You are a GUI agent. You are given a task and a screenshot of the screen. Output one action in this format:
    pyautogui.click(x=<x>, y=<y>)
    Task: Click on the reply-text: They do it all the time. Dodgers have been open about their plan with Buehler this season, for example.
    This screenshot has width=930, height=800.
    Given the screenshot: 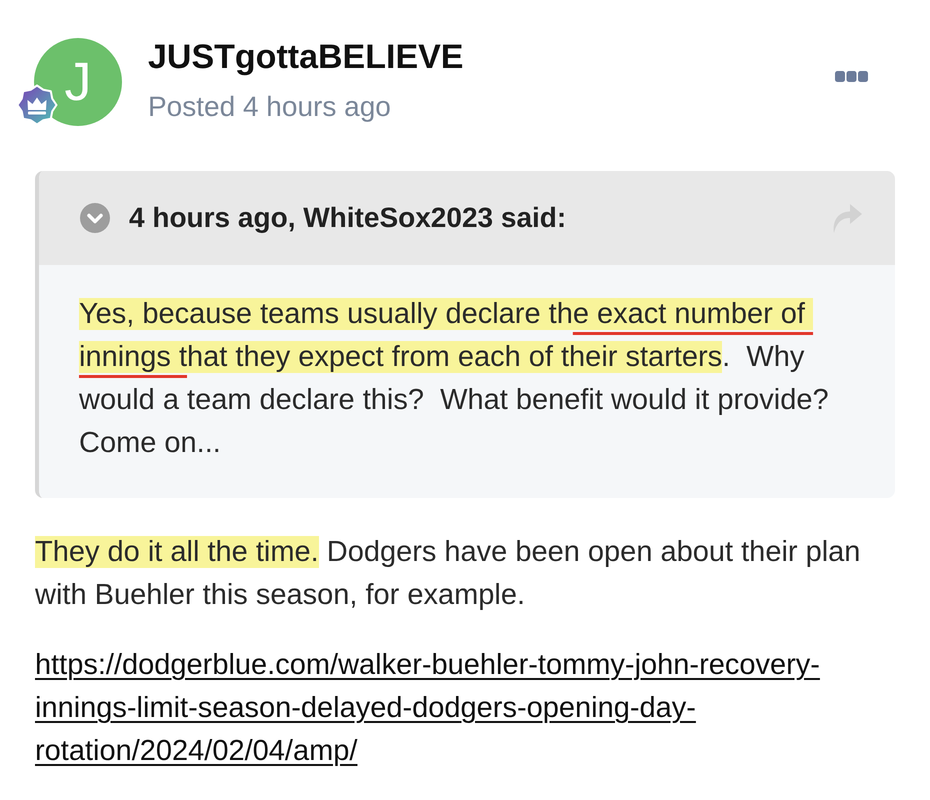 What is the action you would take?
    pyautogui.click(x=448, y=574)
    